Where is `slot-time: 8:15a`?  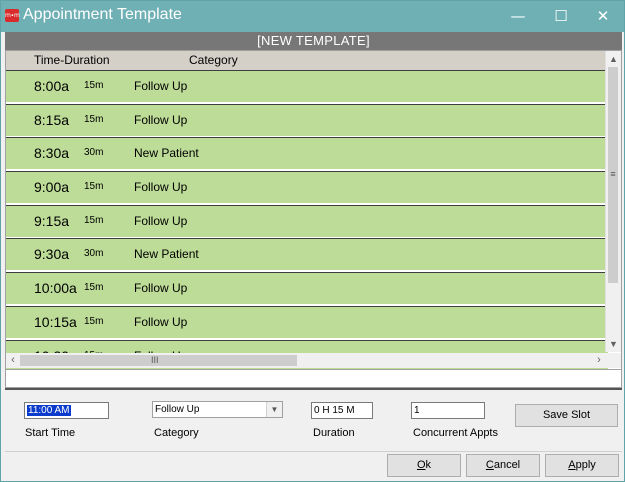
slot-time: 8:15a is located at coordinates (52, 119).